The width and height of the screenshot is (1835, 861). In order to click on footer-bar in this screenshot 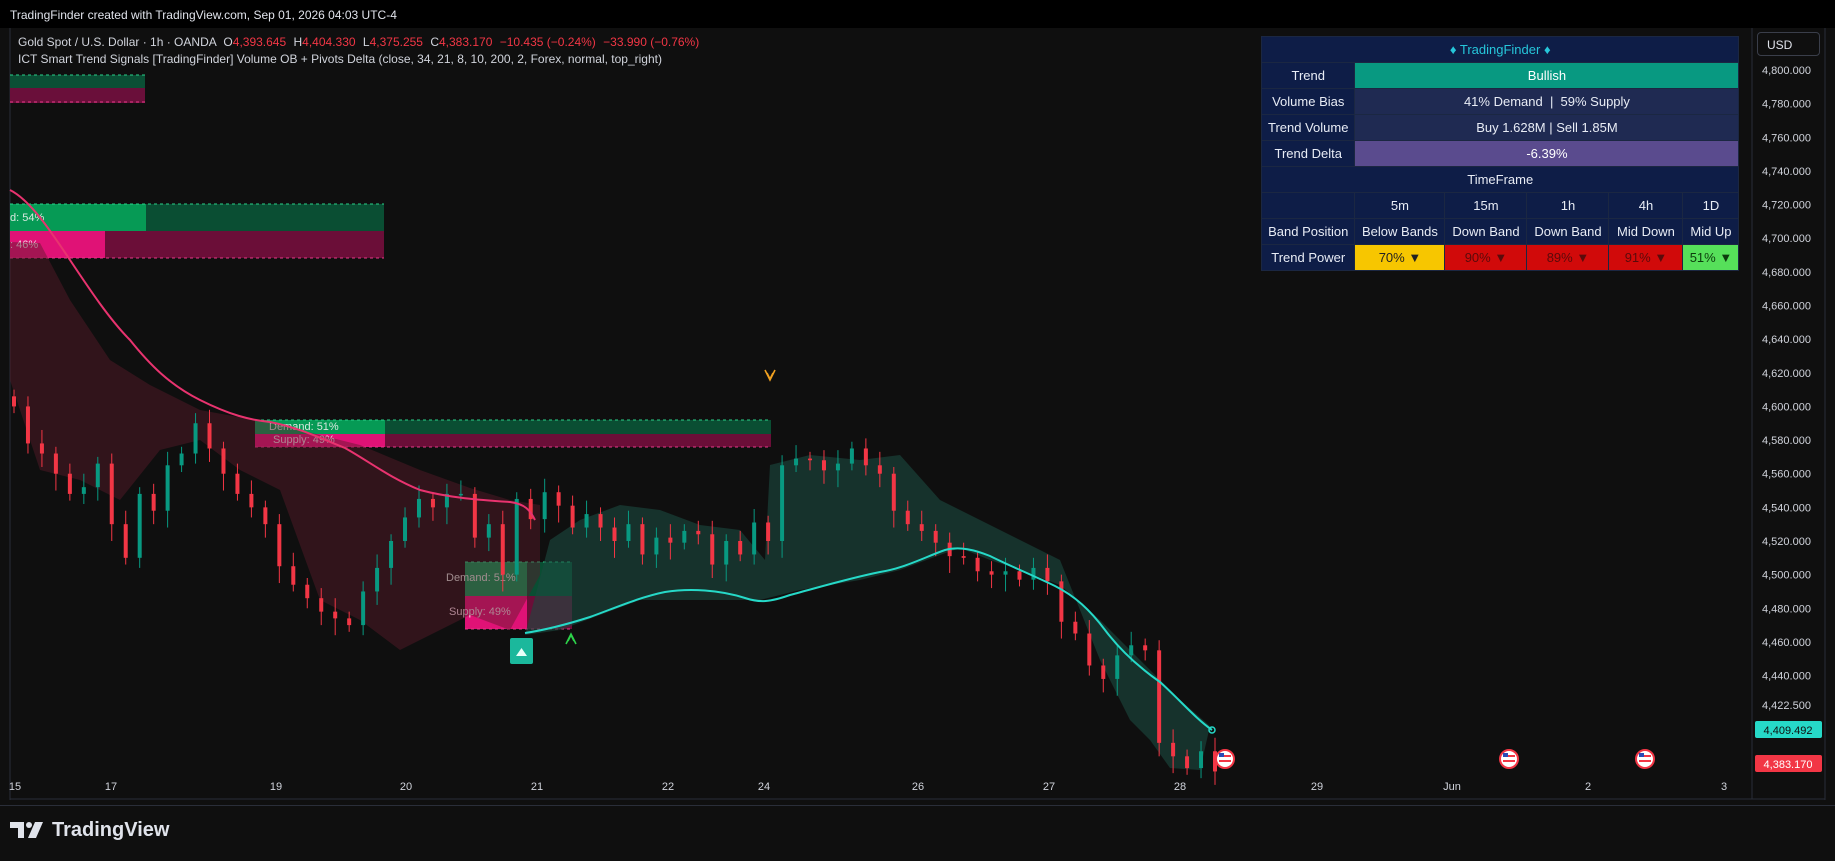, I will do `click(917, 833)`.